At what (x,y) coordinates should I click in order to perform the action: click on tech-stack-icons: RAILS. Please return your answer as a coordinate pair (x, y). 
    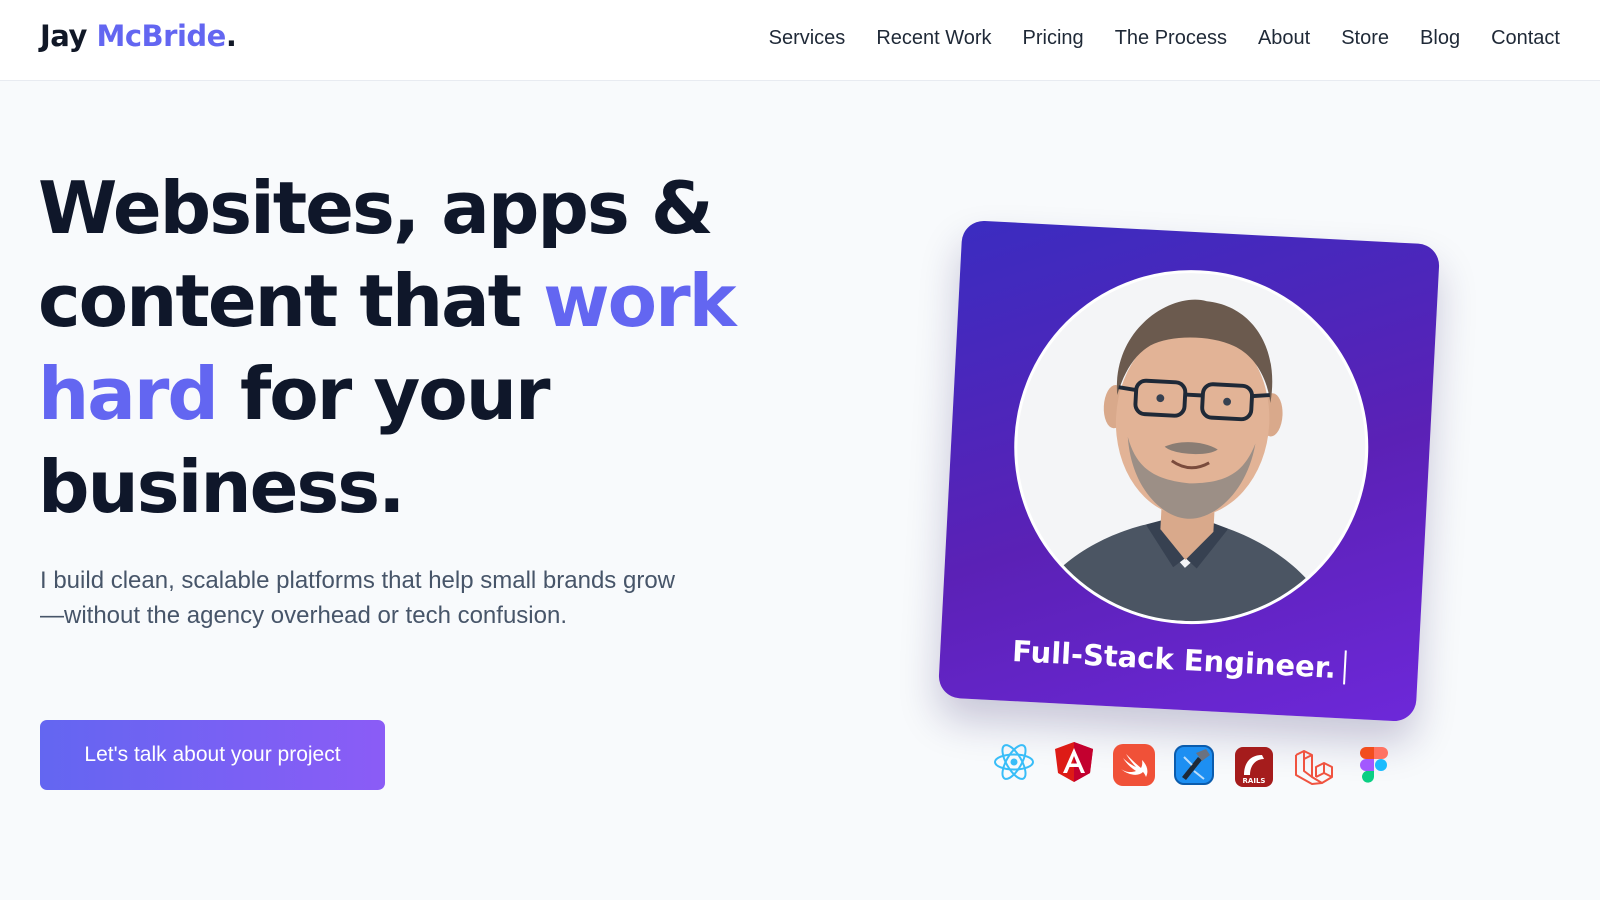
    Looking at the image, I should click on (1202, 770).